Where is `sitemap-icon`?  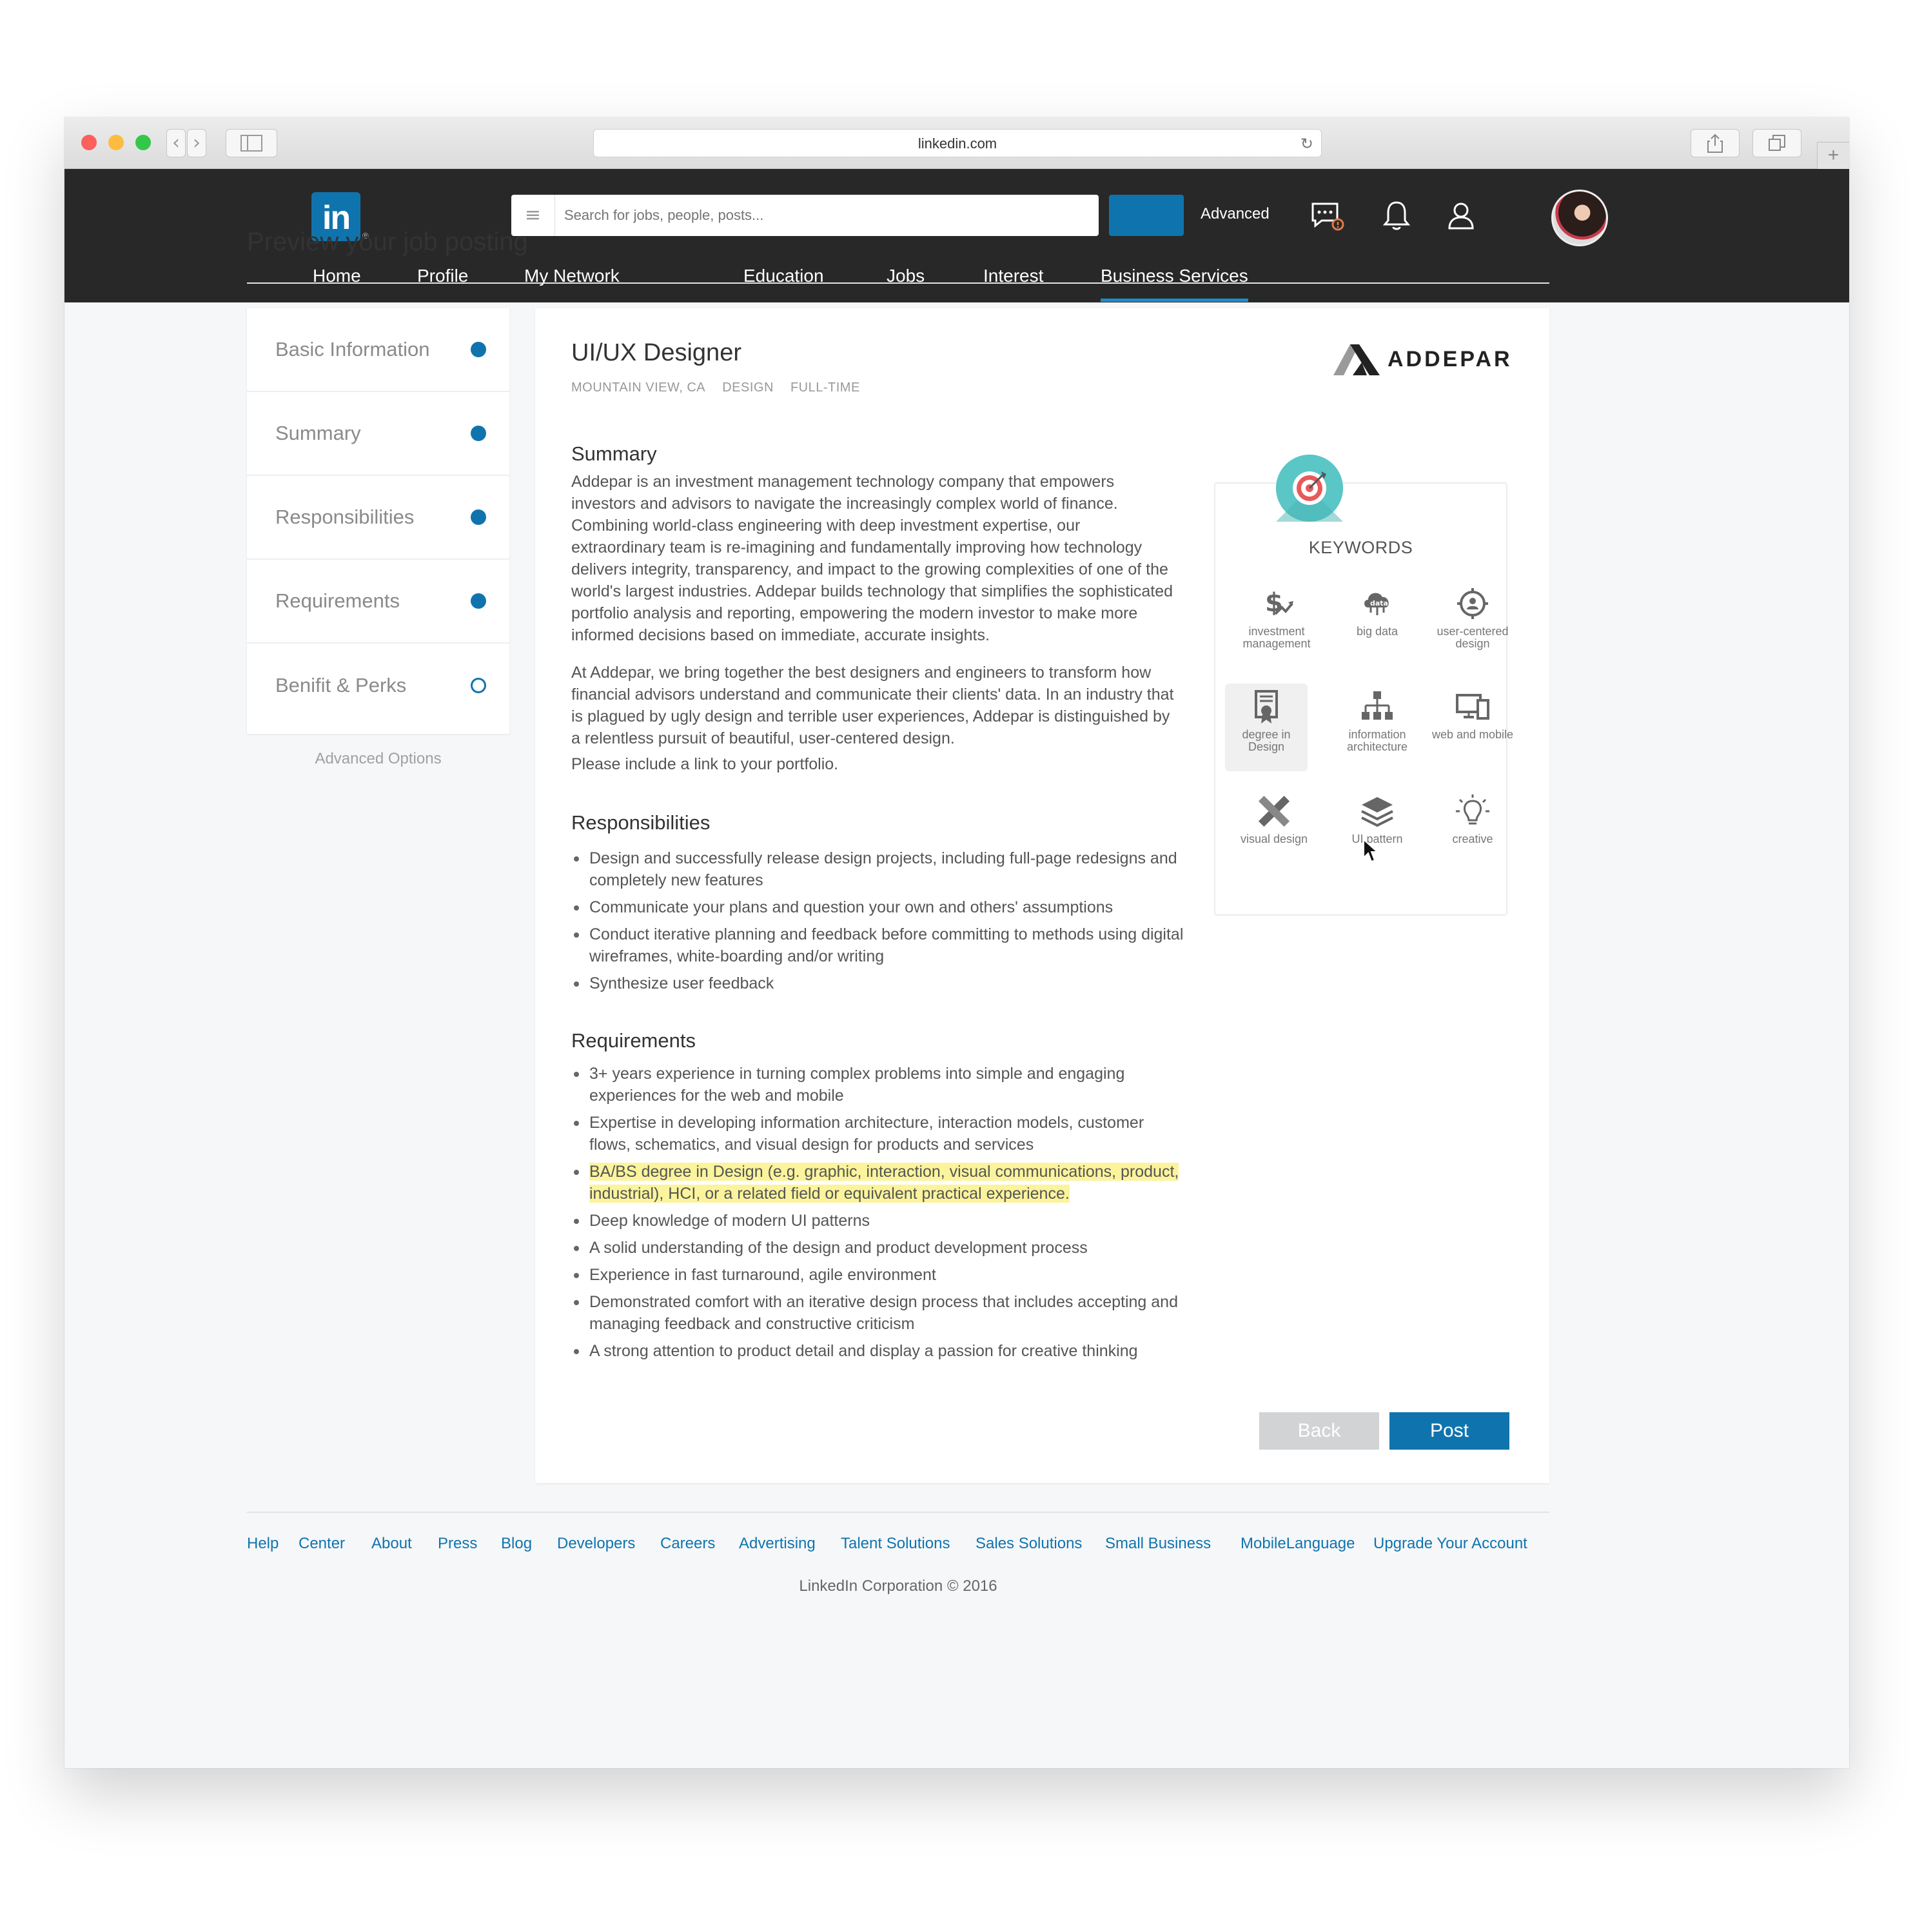
sitemap-icon is located at coordinates (1377, 705).